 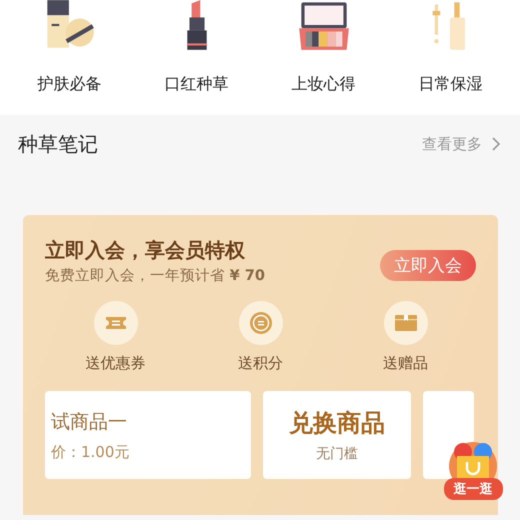 I want to click on shopping-badge: 逛一逛, so click(x=473, y=473).